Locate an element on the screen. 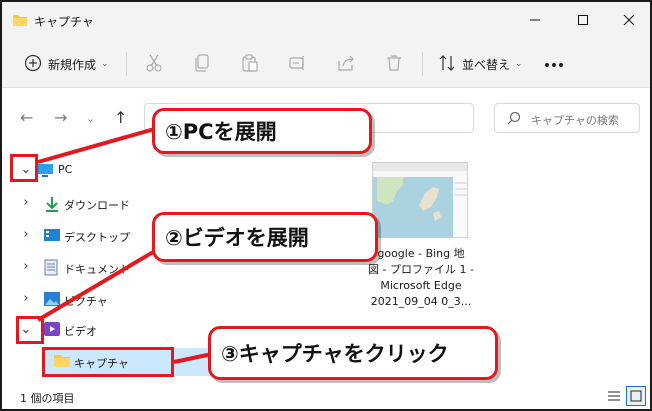 This screenshot has height=411, width=652. callout-step2: ②ビデオを展開 is located at coordinates (265, 237).